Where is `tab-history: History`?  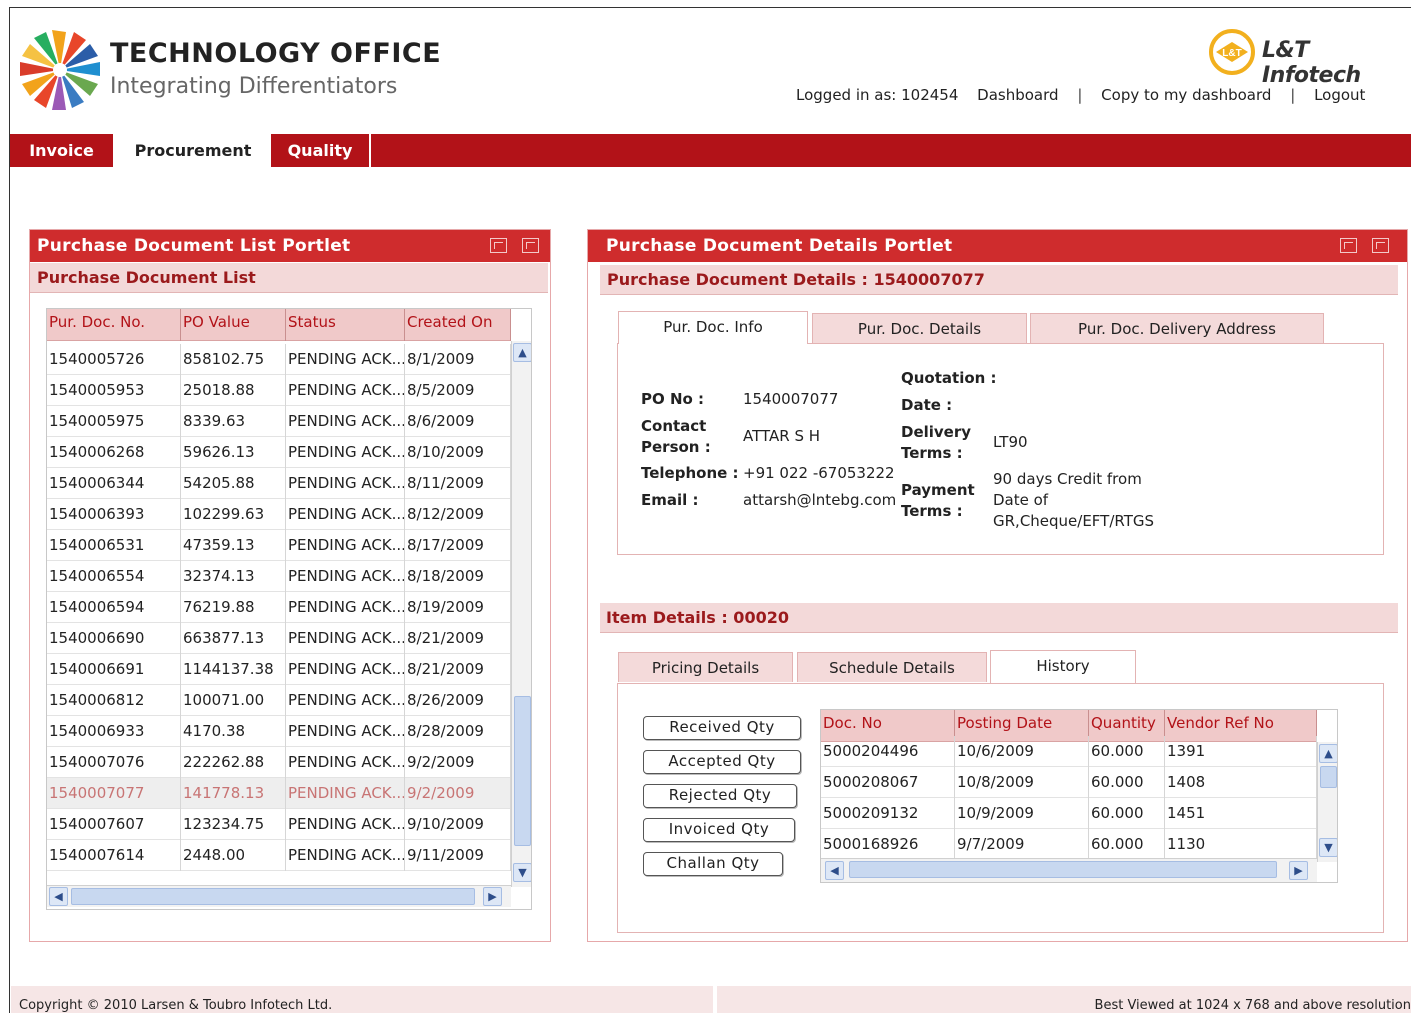
tab-history: History is located at coordinates (1063, 666).